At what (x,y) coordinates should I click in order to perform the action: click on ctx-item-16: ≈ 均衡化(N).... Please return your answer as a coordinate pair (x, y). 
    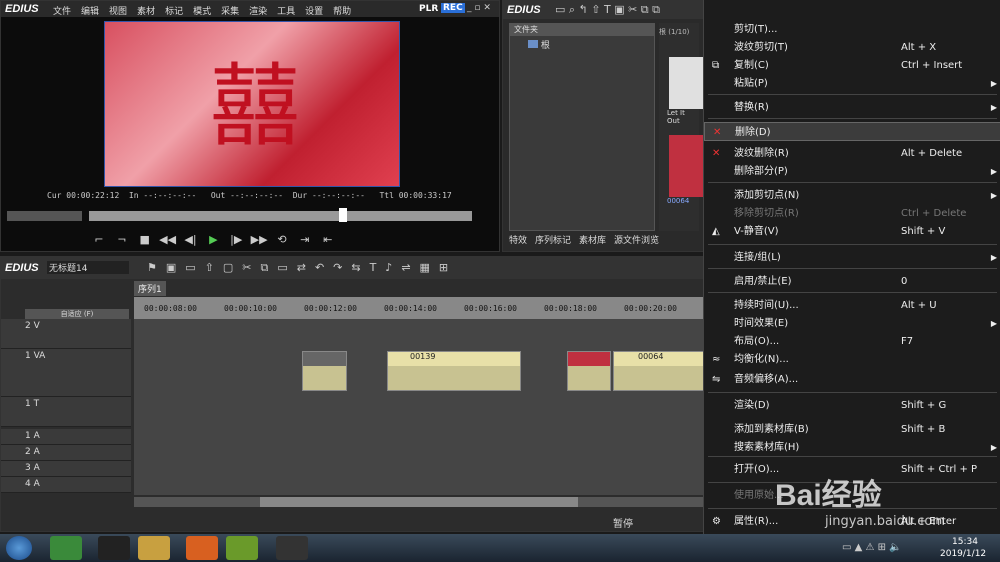
    Looking at the image, I should click on (852, 359).